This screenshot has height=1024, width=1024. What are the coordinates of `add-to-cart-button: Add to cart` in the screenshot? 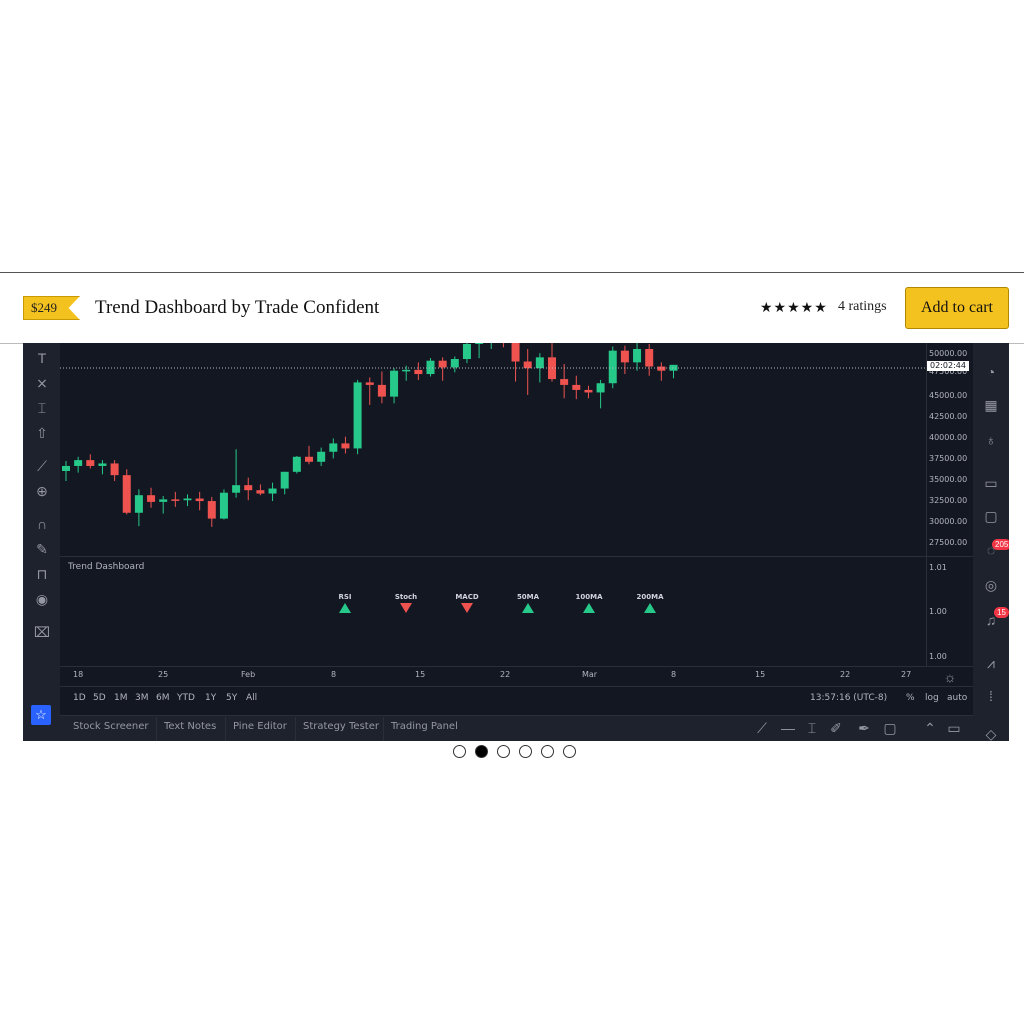 It's located at (957, 308).